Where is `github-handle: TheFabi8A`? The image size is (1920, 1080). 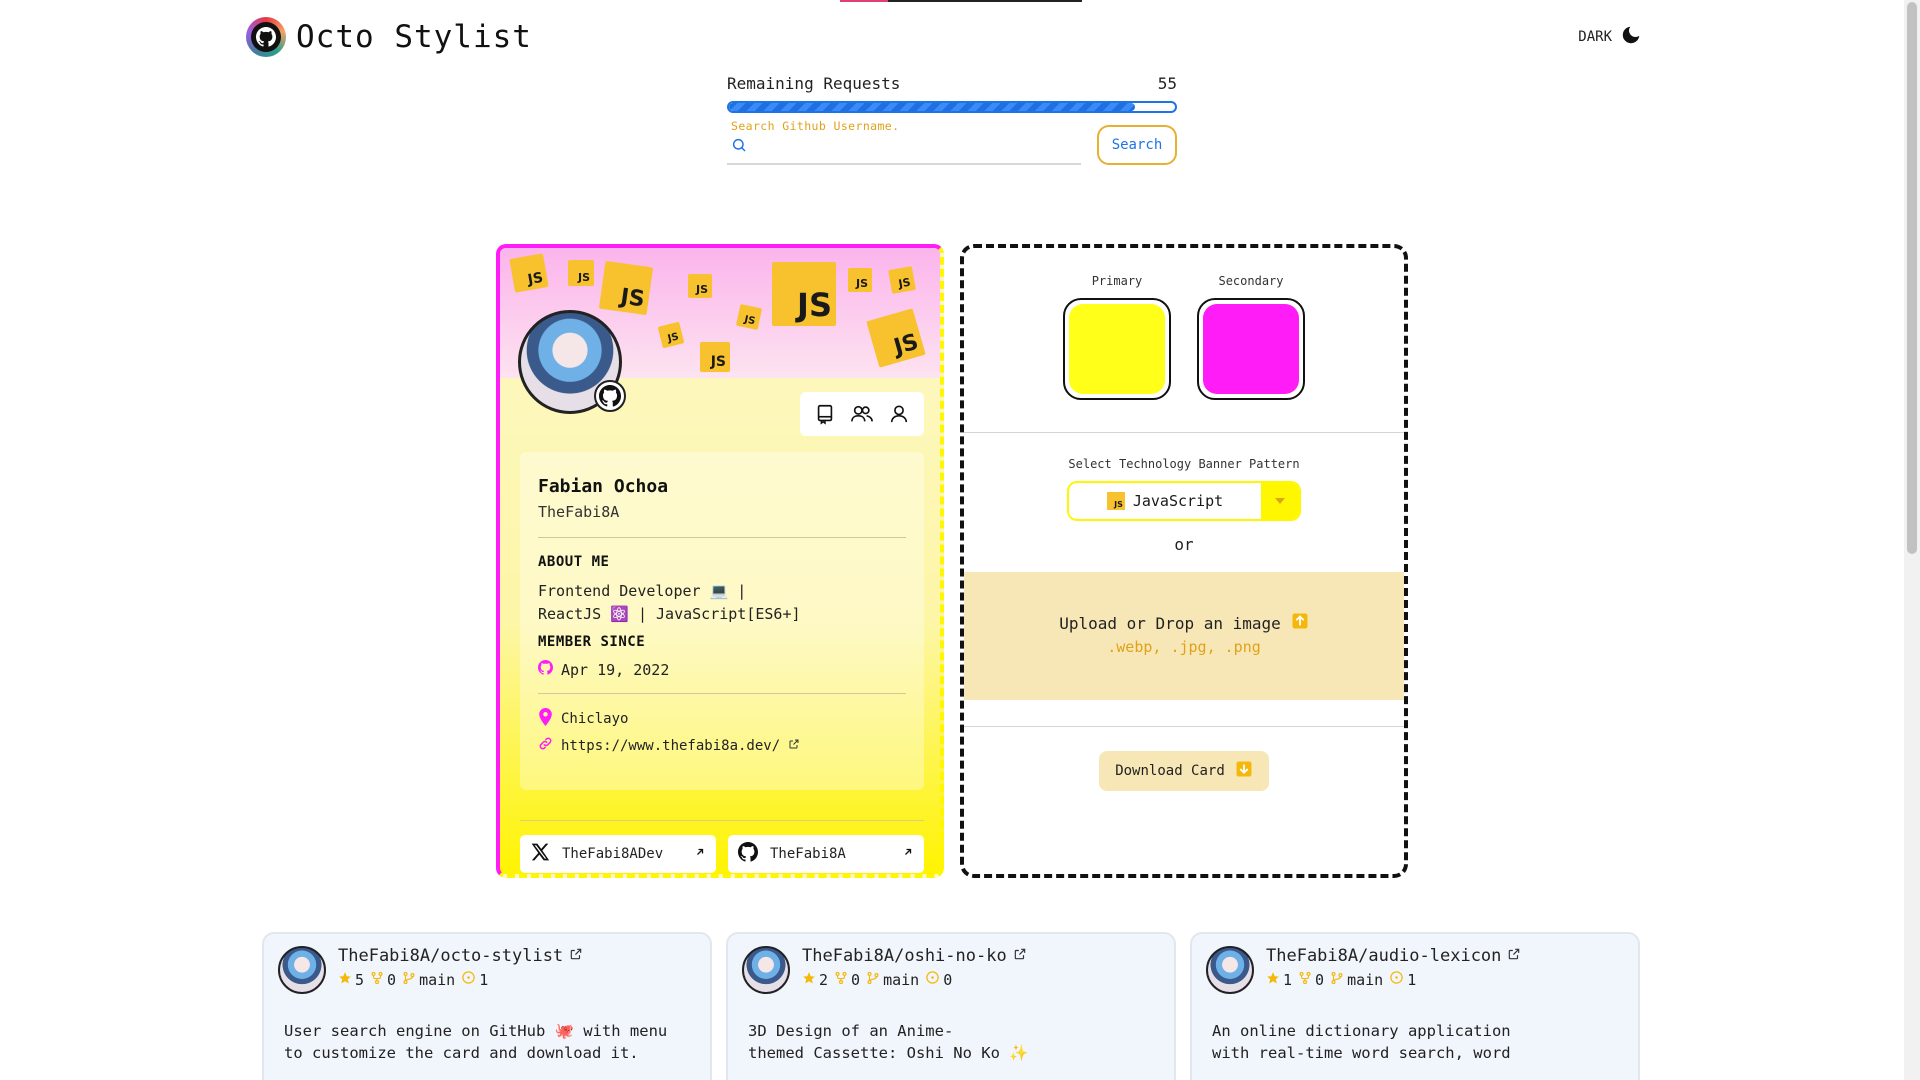 github-handle: TheFabi8A is located at coordinates (808, 854).